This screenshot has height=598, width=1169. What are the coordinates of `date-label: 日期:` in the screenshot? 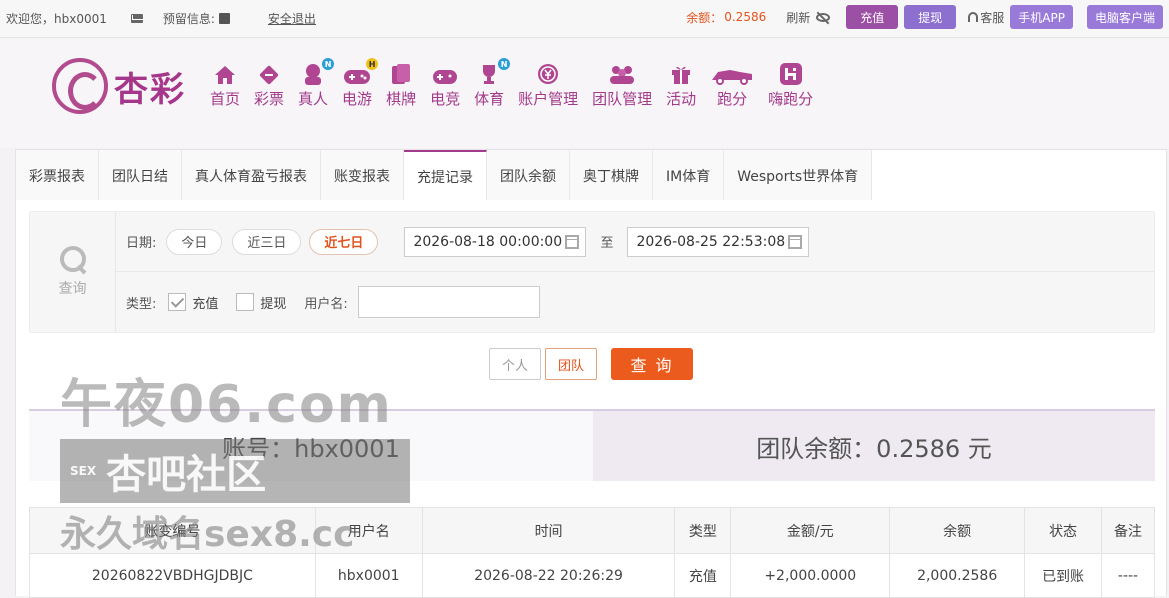 It's located at (141, 243).